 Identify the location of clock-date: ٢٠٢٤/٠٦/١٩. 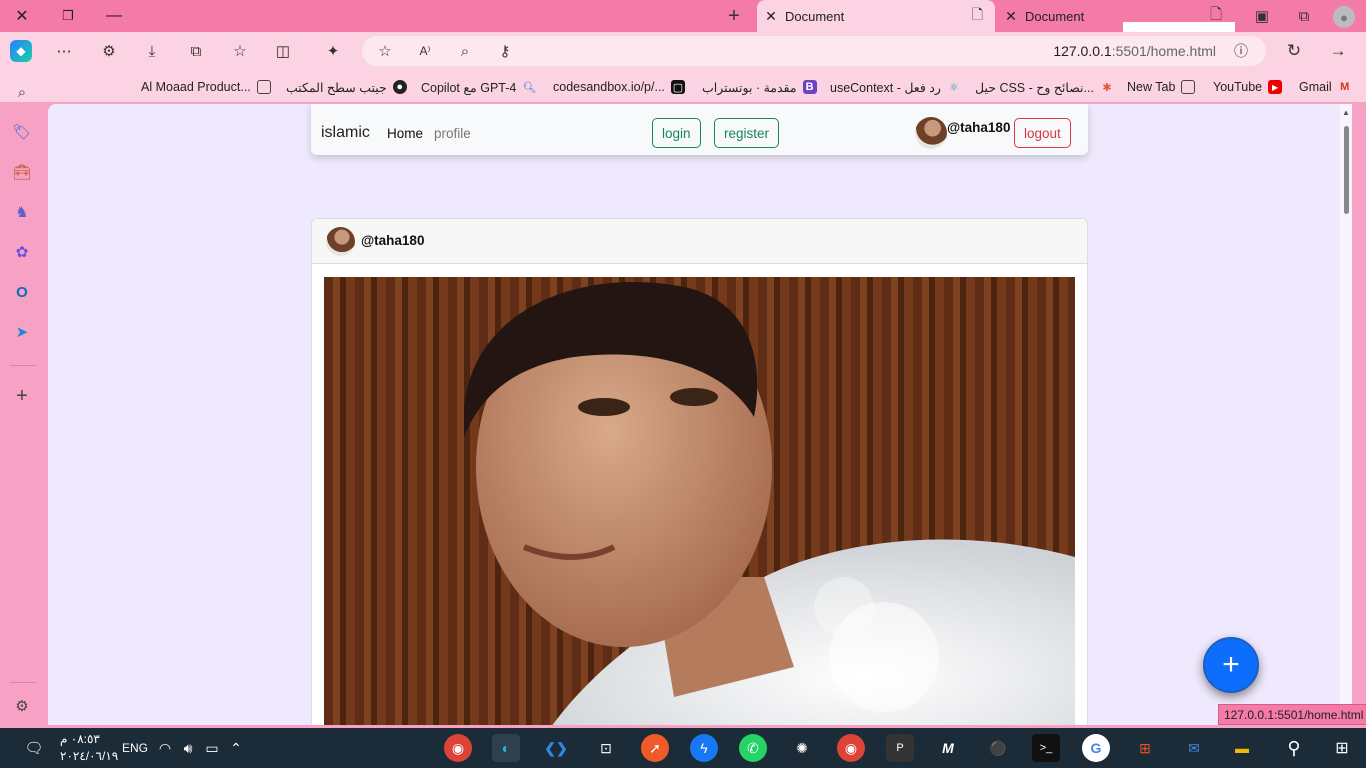
(89, 756).